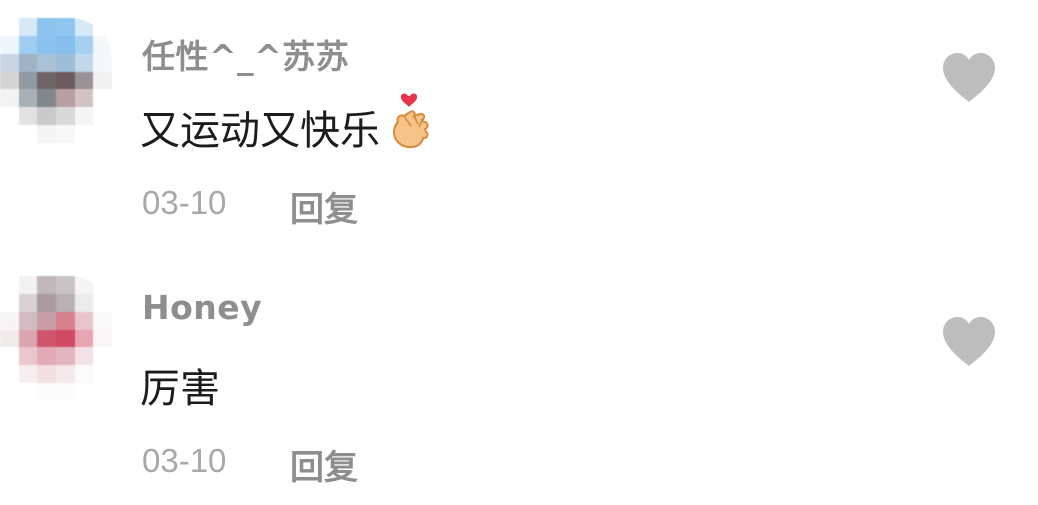 This screenshot has width=1038, height=505. I want to click on comment-username: 任性^_^苏苏, so click(245, 54).